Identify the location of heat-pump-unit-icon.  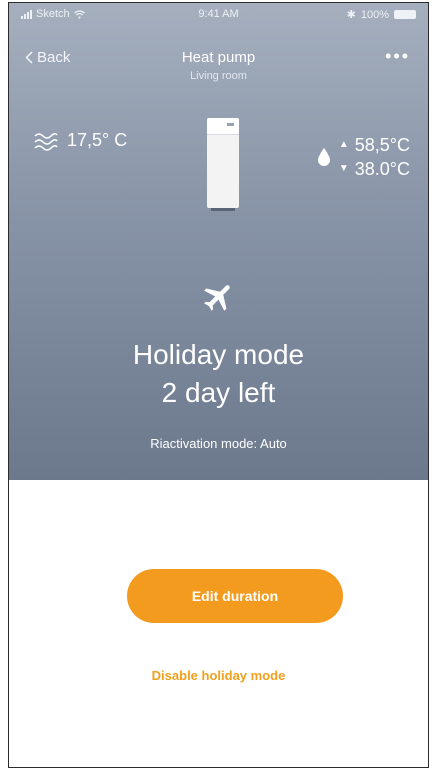
(223, 164).